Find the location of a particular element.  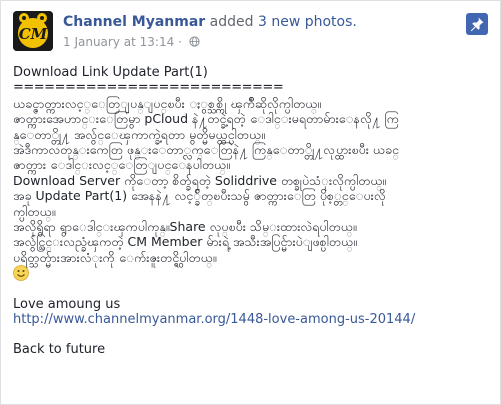

page-avatar: CM is located at coordinates (33, 31).